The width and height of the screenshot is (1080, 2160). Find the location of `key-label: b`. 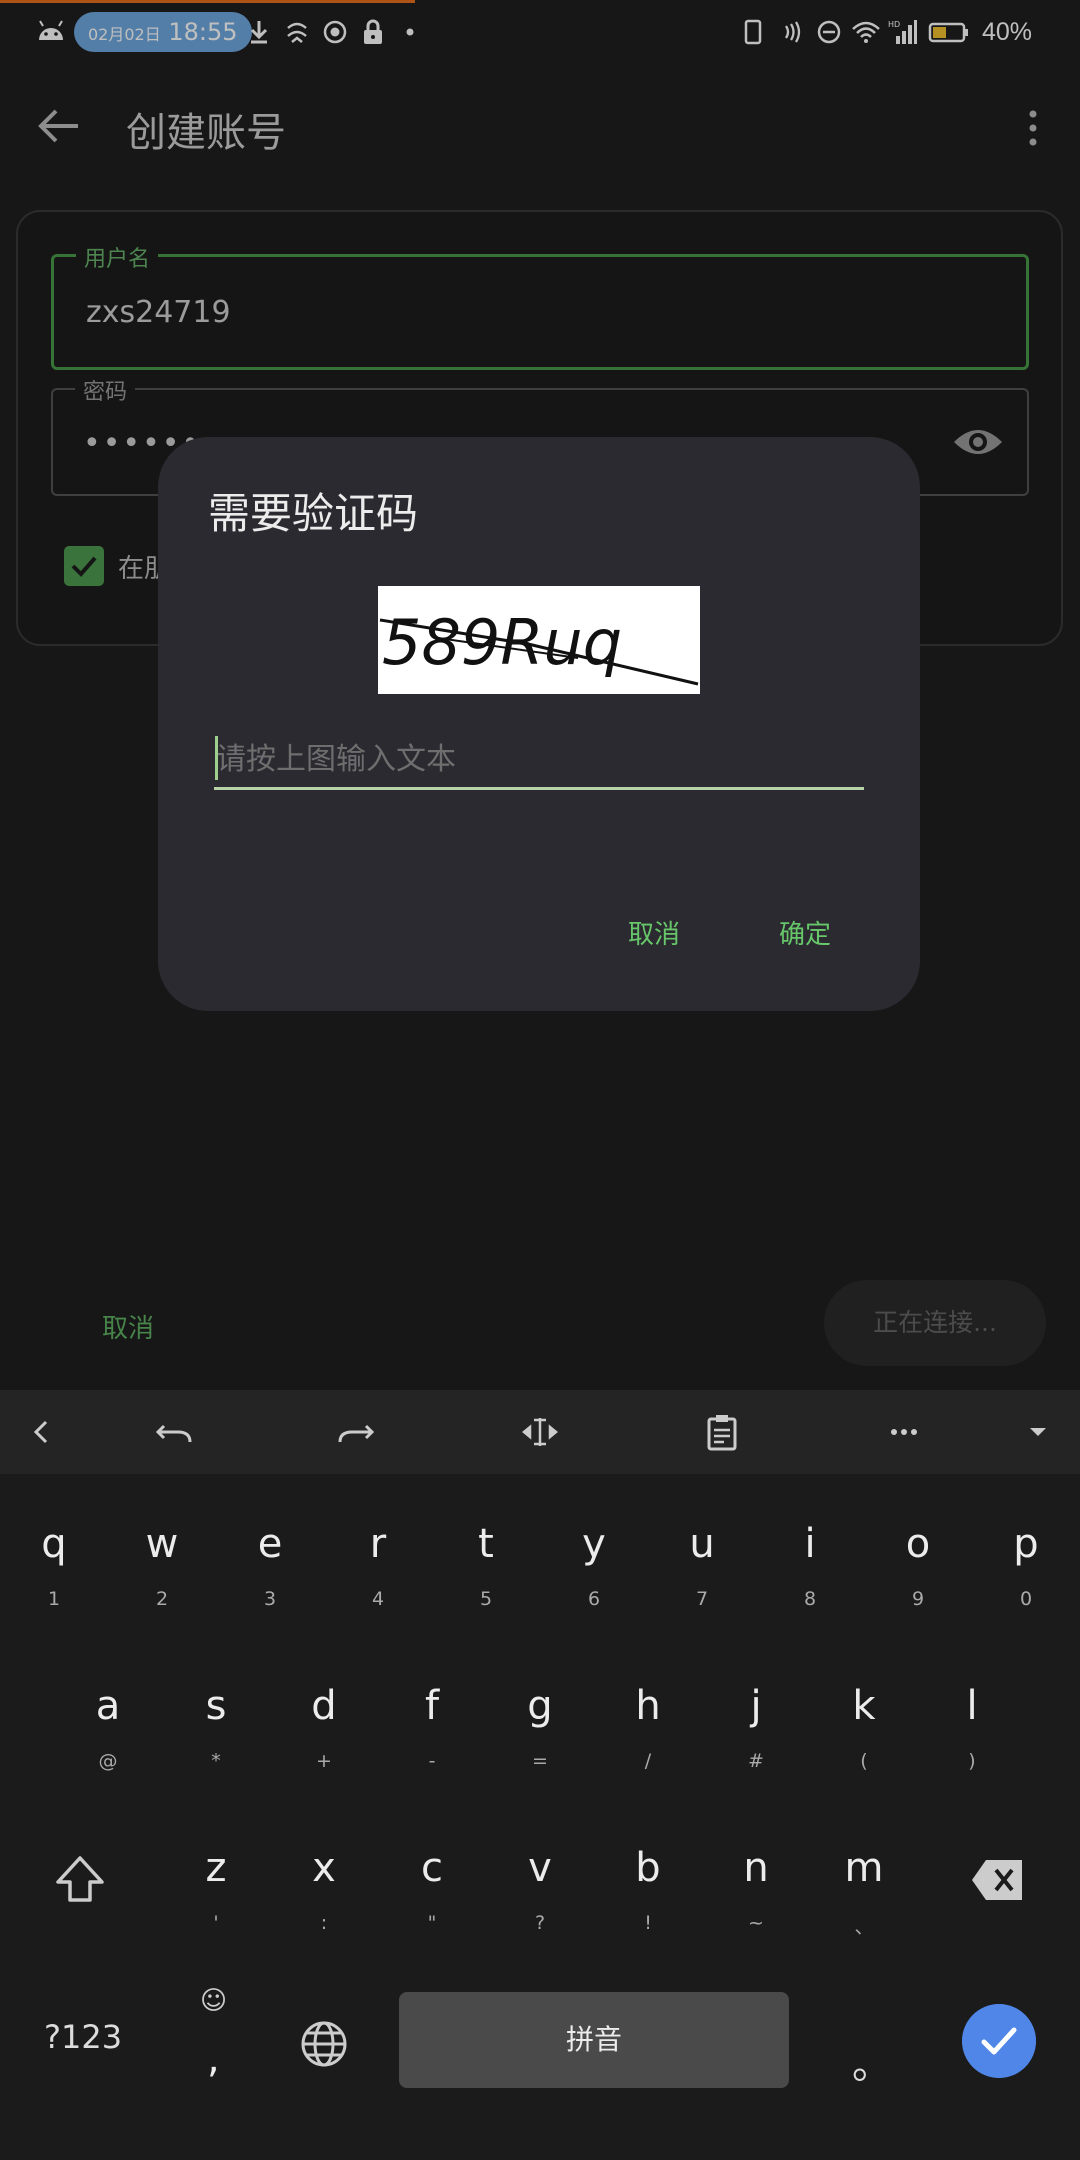

key-label: b is located at coordinates (648, 1868).